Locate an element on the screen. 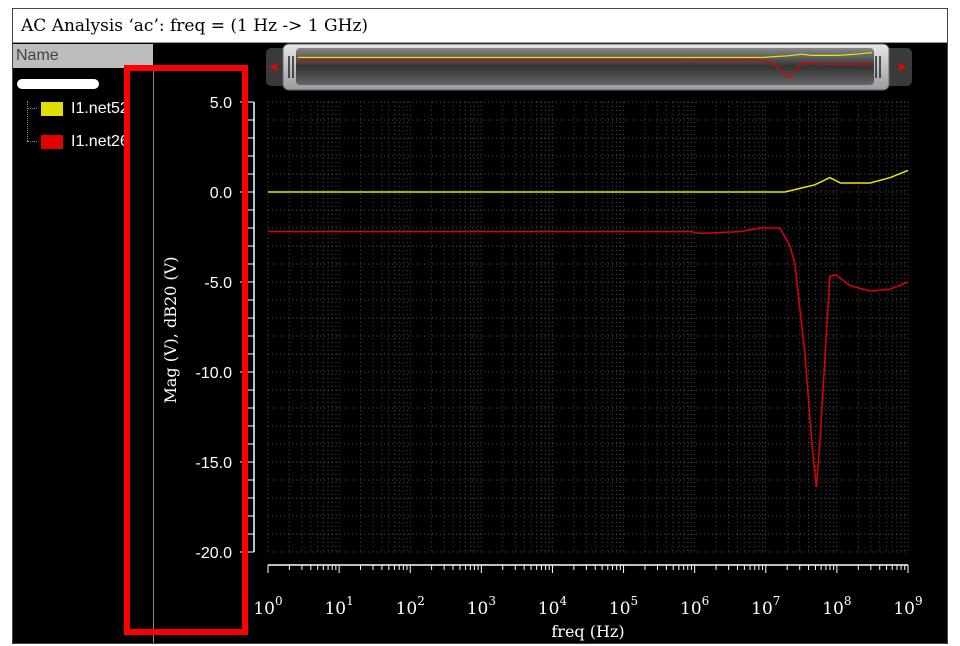  x-tick-exponent: 1 is located at coordinates (350, 601).